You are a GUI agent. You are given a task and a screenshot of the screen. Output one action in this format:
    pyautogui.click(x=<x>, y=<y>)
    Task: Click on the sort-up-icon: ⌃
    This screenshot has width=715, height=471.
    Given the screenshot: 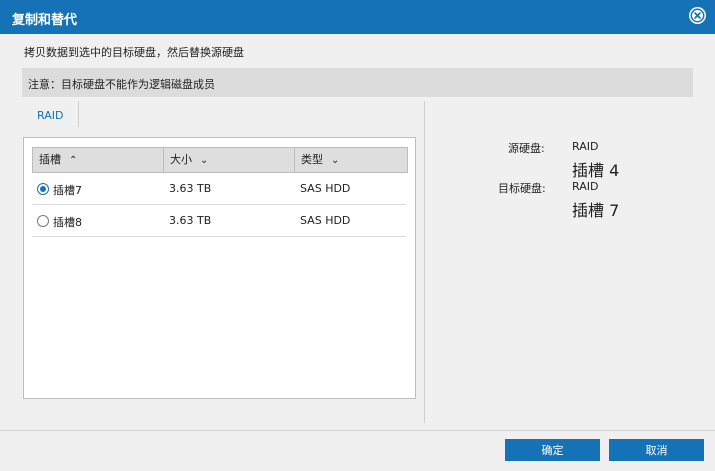 What is the action you would take?
    pyautogui.click(x=73, y=160)
    